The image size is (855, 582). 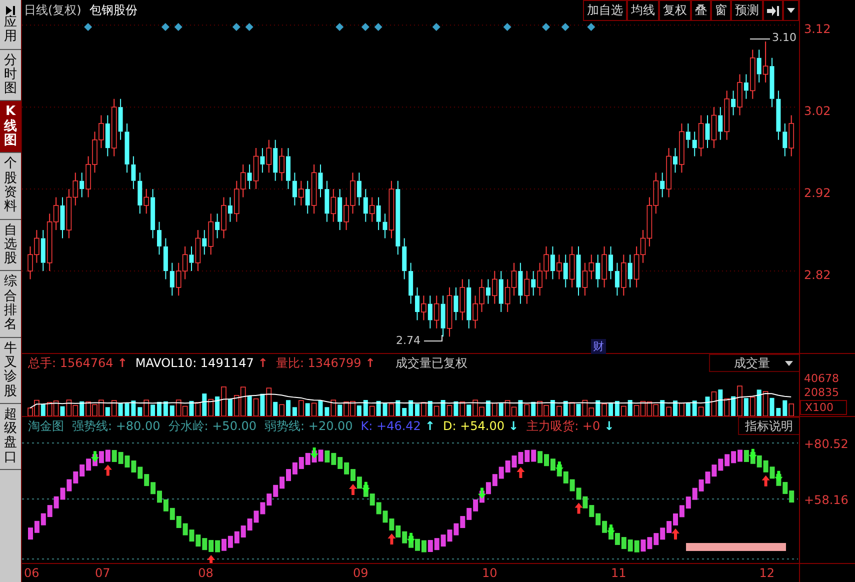 I want to click on toolbar-button: 均线, so click(x=643, y=11).